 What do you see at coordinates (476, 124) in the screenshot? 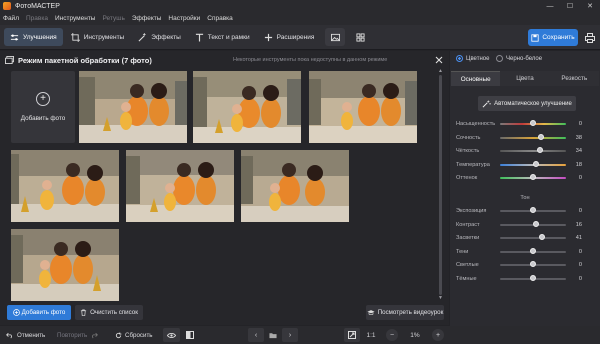
I see `slider-label: Насыщенность` at bounding box center [476, 124].